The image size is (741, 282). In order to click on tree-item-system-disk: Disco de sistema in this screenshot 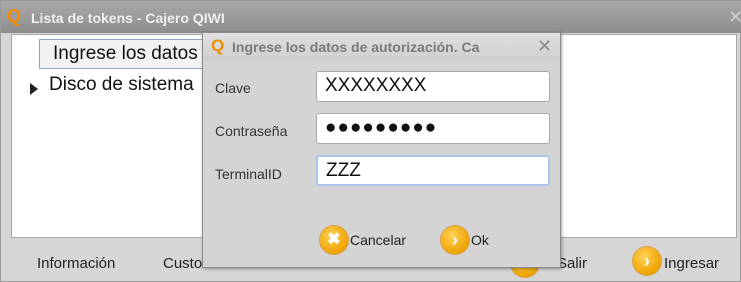, I will do `click(121, 85)`.